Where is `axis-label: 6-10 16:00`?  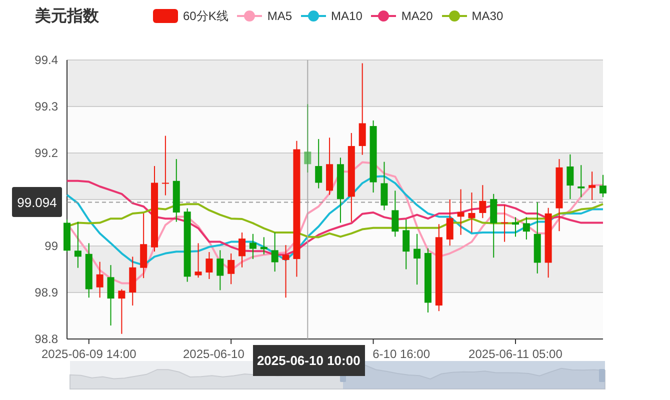 axis-label: 6-10 16:00 is located at coordinates (401, 354).